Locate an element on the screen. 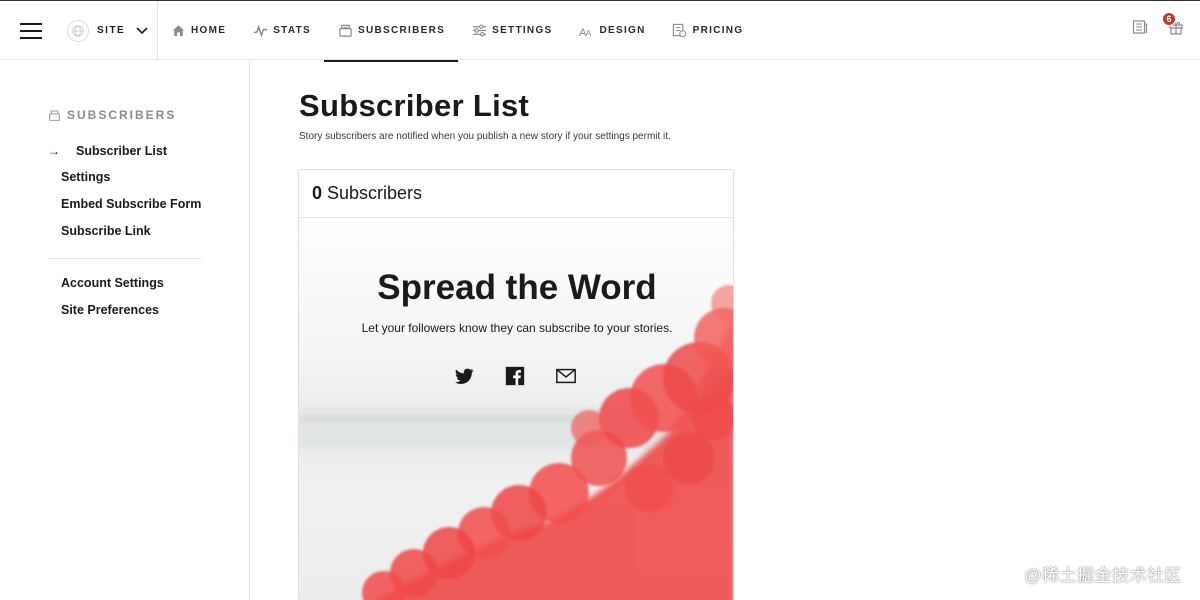  nav-subscribers-label: SUBSCRIBERS is located at coordinates (402, 30).